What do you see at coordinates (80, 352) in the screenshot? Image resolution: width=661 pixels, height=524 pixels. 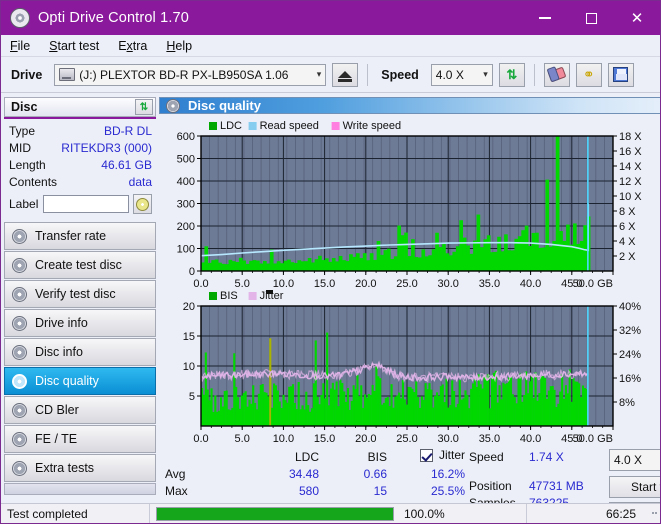 I see `sidebar-item-disc-info: Disc info` at bounding box center [80, 352].